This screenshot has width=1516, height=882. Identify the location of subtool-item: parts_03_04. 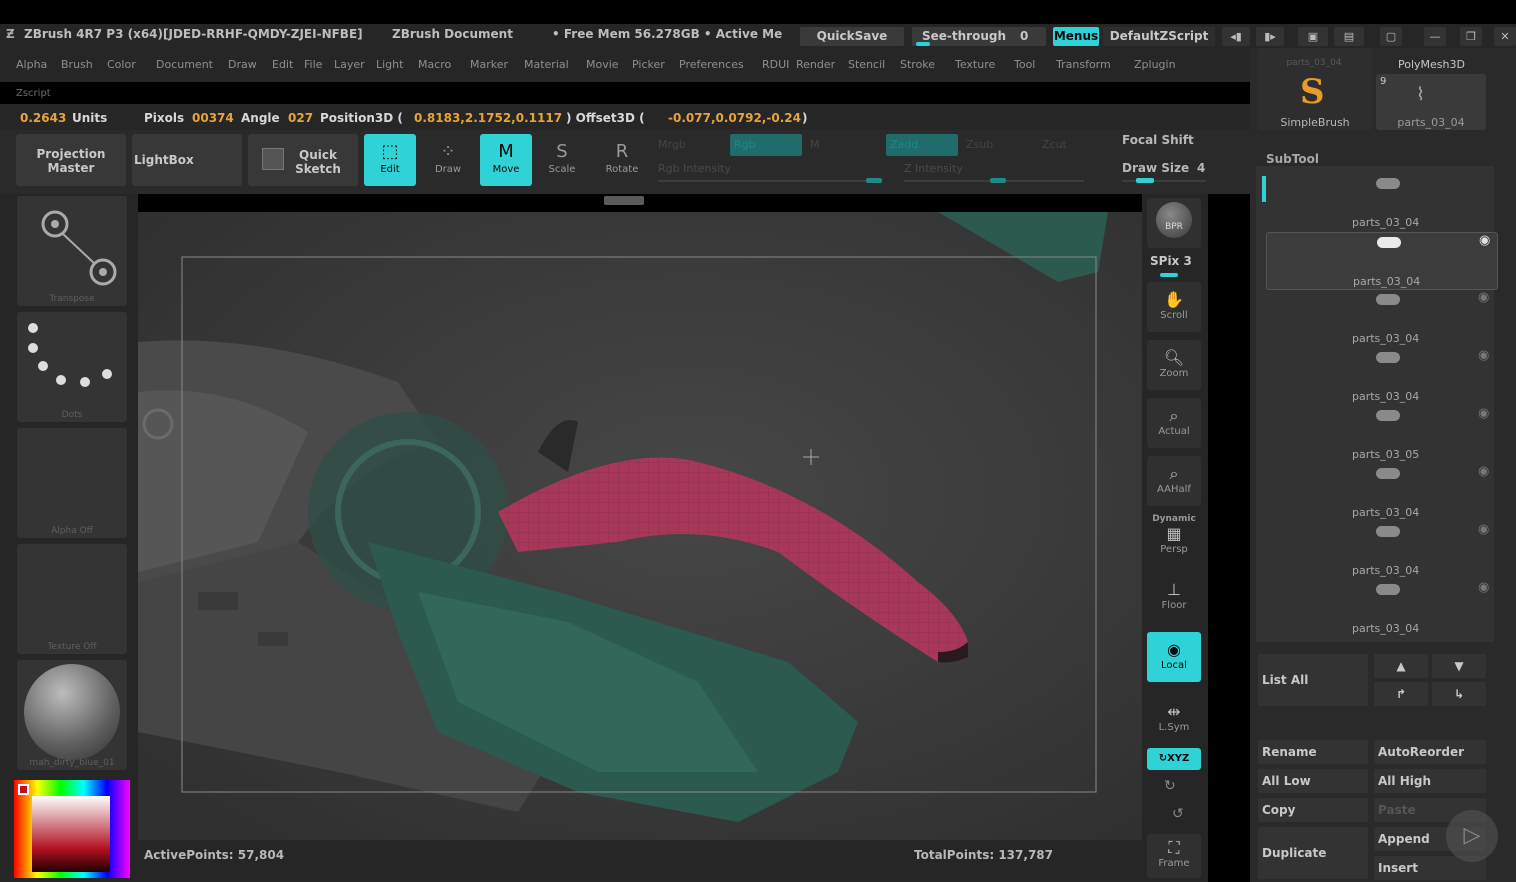
(1382, 203).